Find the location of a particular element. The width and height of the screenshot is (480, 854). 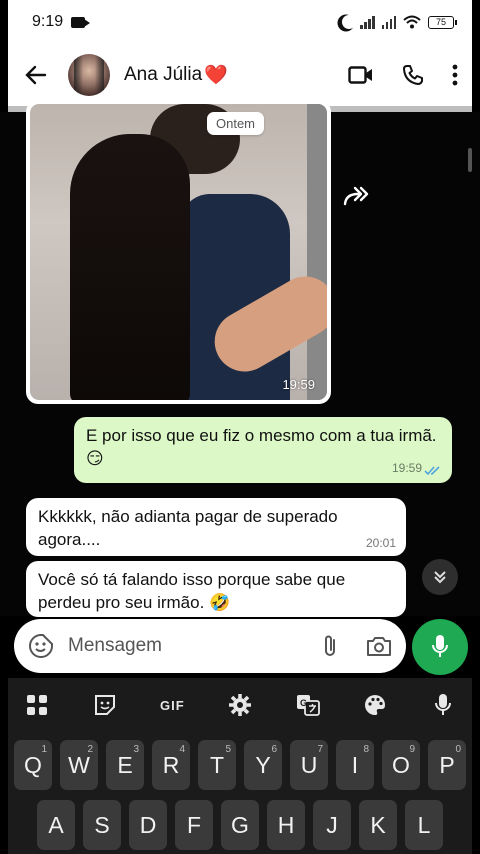

settings-icon is located at coordinates (240, 705).